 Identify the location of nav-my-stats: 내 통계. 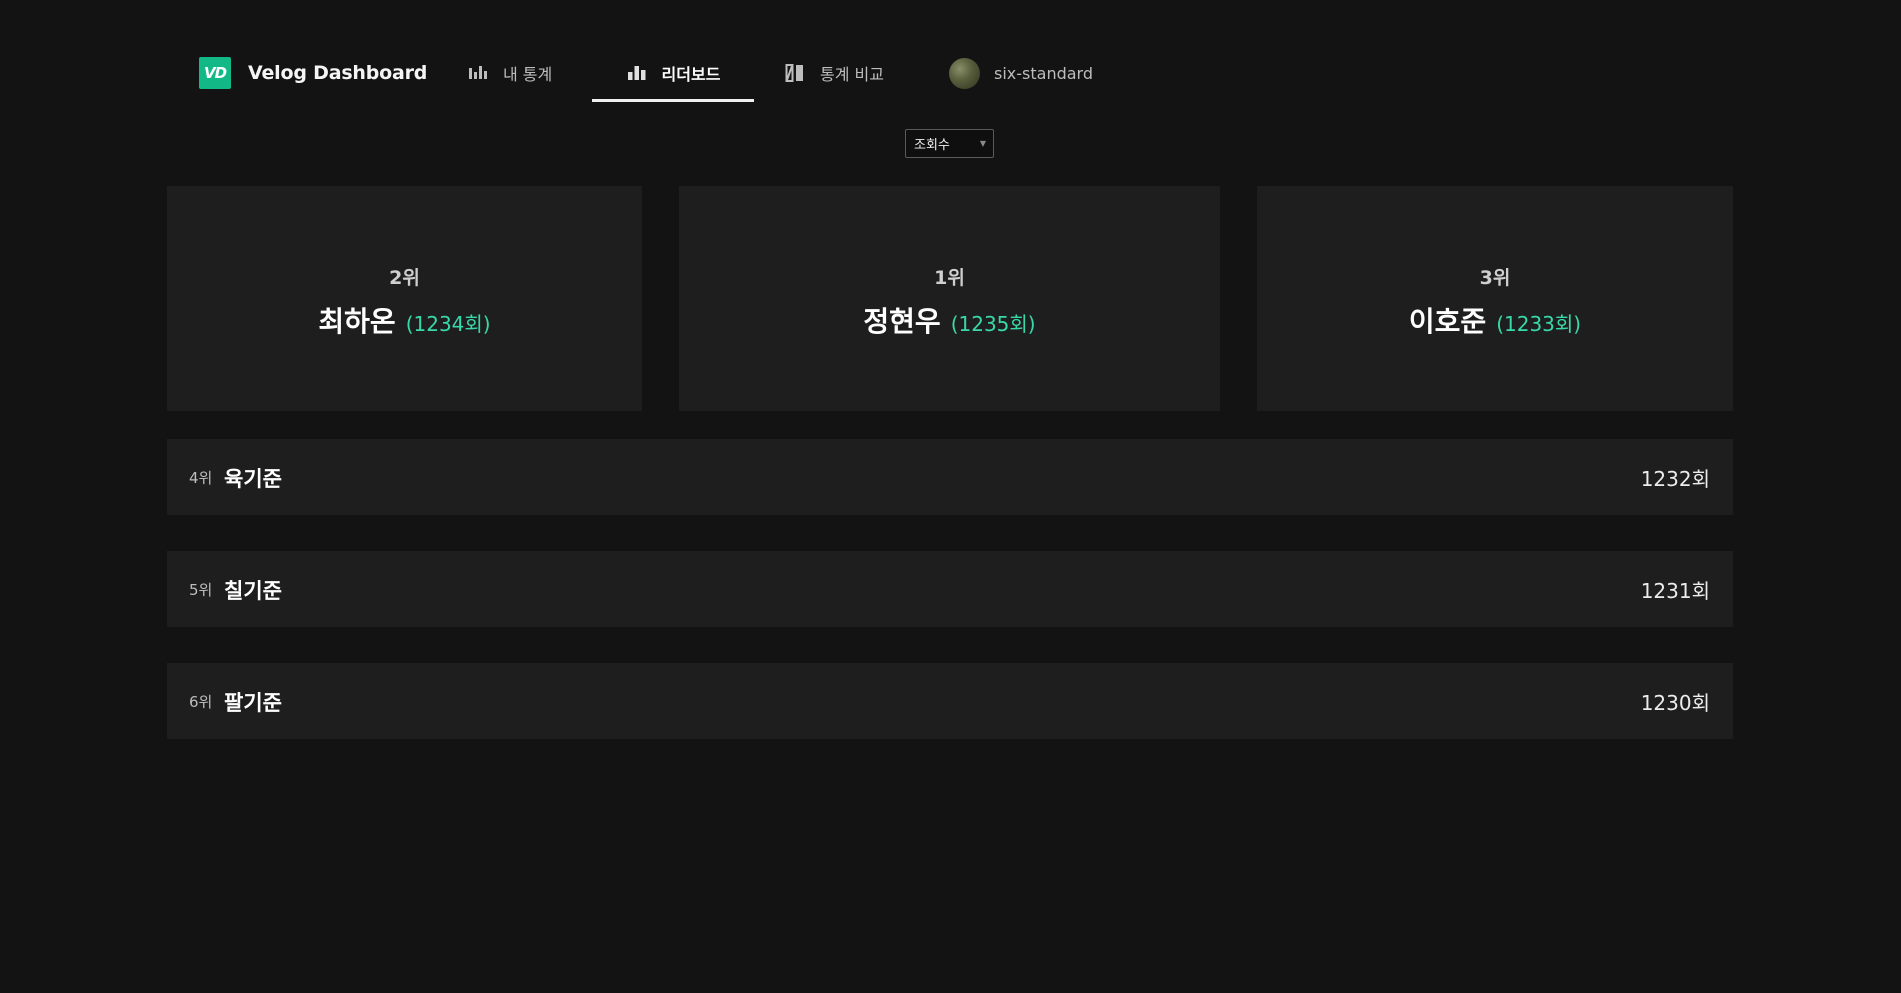
(509, 73).